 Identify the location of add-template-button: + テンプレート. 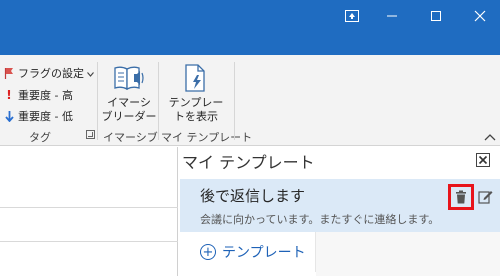
(248, 252).